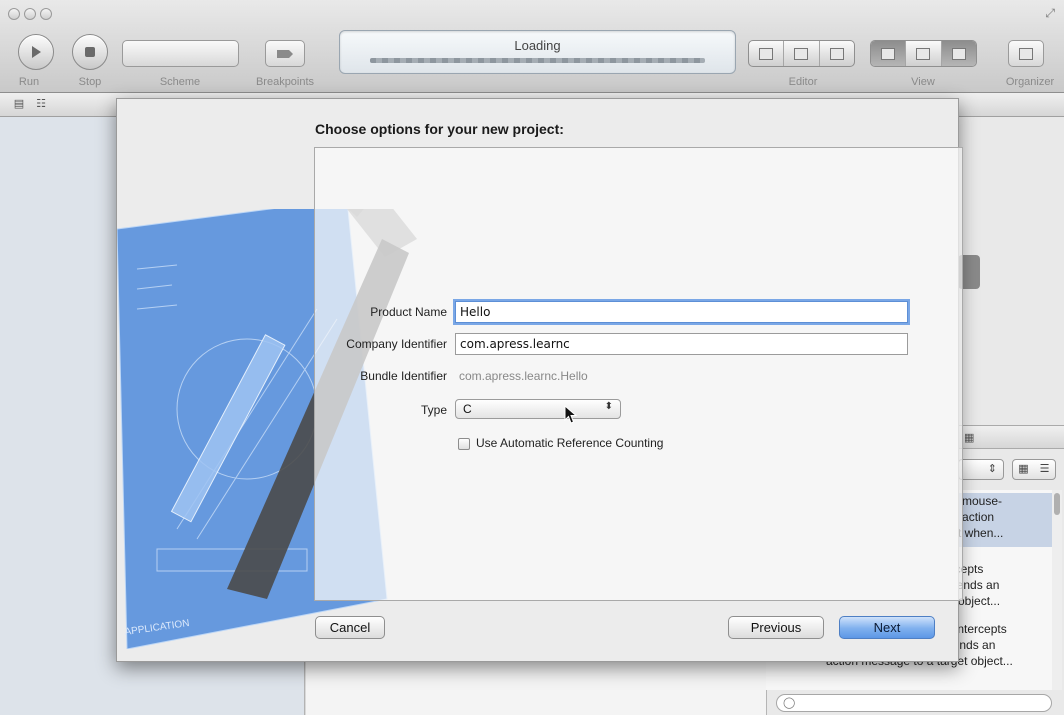 This screenshot has height=715, width=1064. I want to click on play-icon, so click(36, 52).